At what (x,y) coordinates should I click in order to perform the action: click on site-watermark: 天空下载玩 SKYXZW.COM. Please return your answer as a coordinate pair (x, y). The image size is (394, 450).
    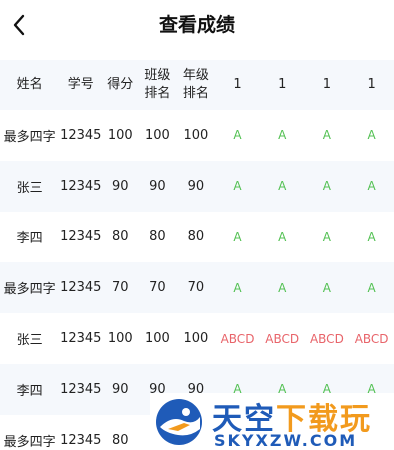
    Looking at the image, I should click on (272, 421).